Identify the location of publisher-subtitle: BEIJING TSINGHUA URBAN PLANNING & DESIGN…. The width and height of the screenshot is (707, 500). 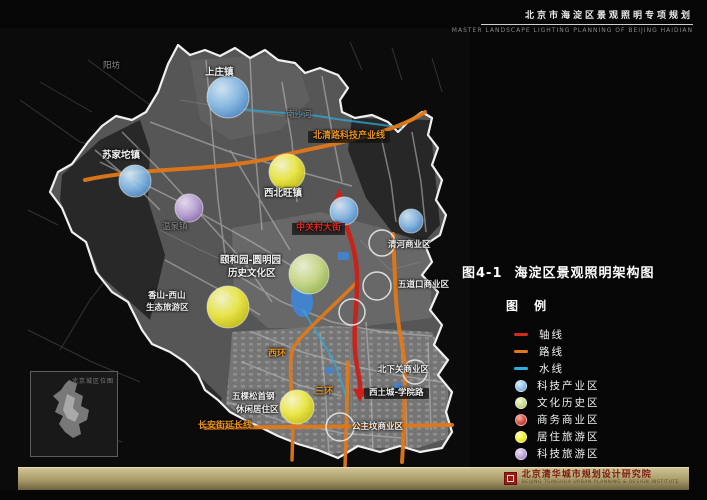
(600, 482).